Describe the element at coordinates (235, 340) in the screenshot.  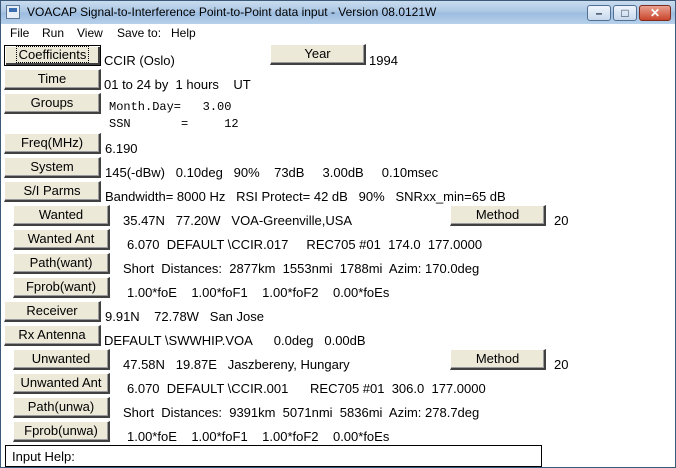
I see `rx-antenna-value: DEFAULT \SWWHIP.VOA 0.0deg 0.00dB` at that location.